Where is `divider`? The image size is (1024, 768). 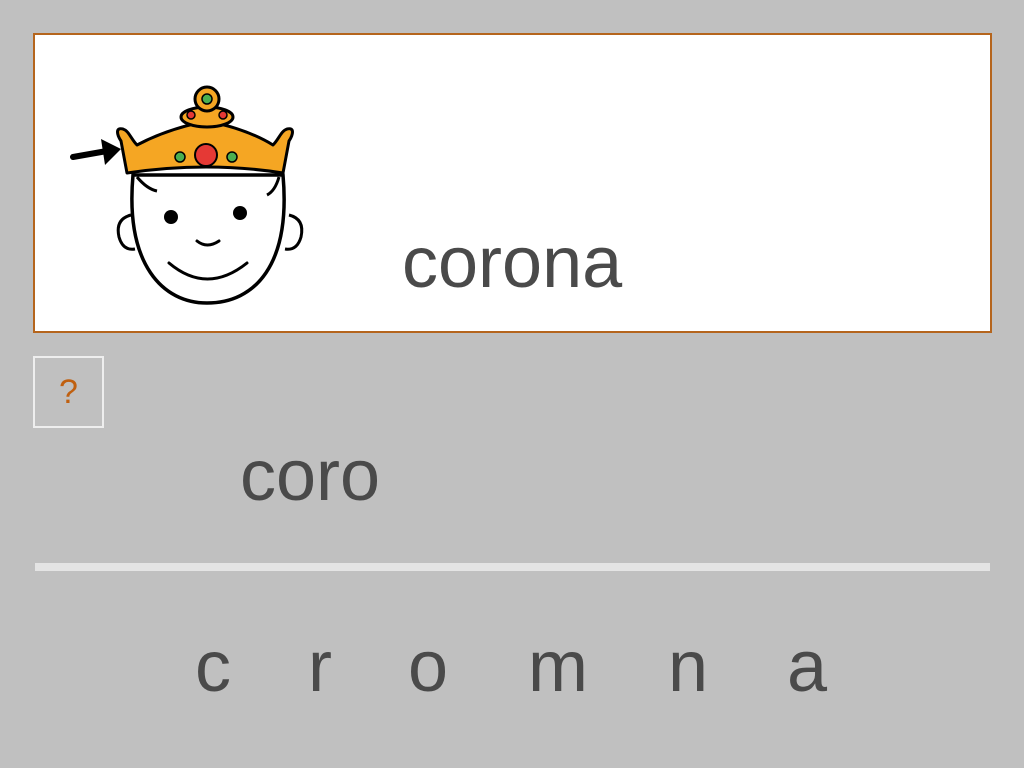 divider is located at coordinates (512, 567).